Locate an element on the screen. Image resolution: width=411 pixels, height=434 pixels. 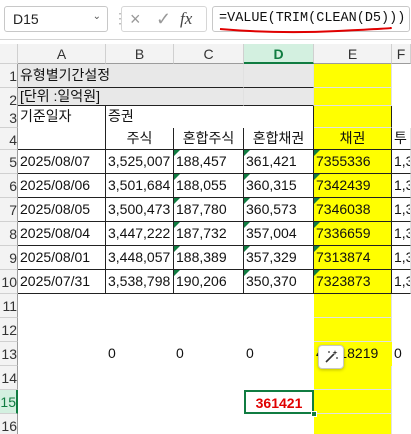
column-header-b: B is located at coordinates (140, 54).